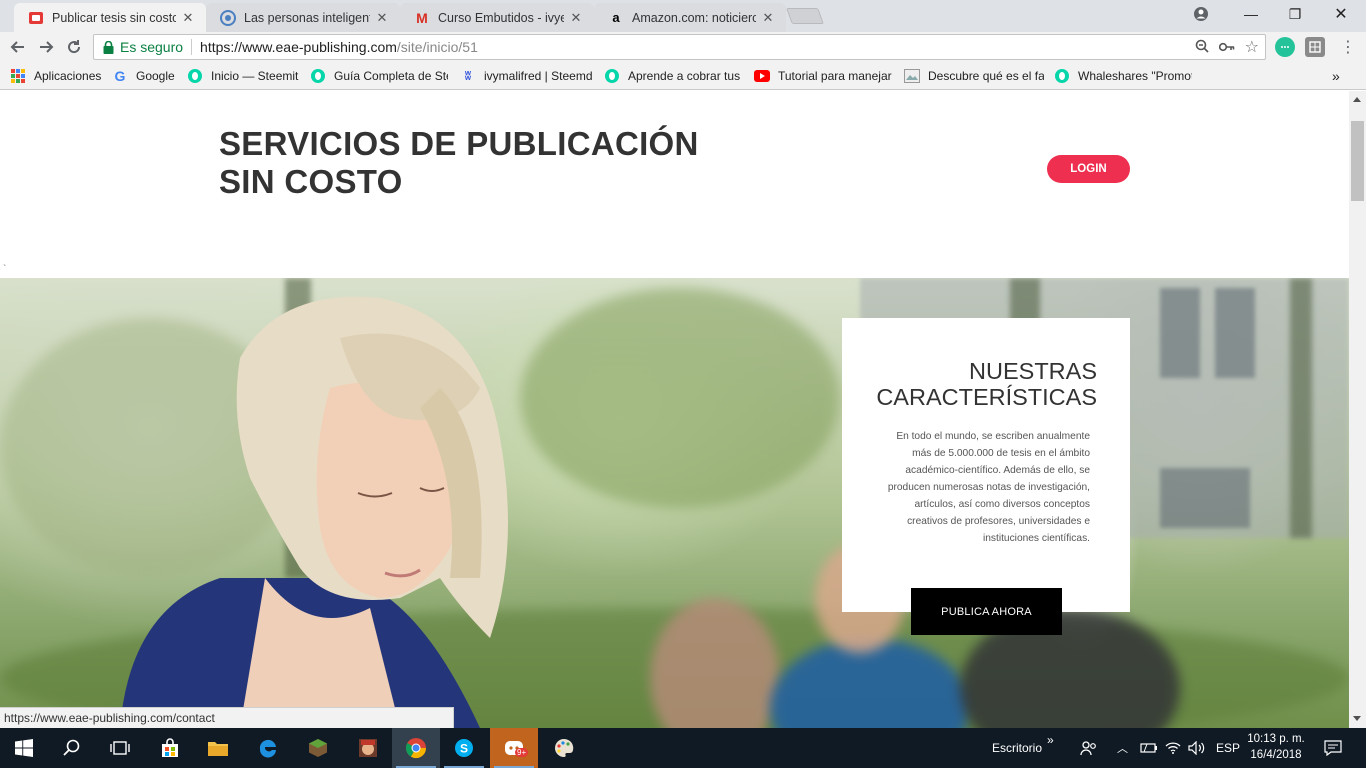 Image resolution: width=1366 pixels, height=768 pixels. What do you see at coordinates (68, 76) in the screenshot?
I see `bookmark-label: Aplicaciones` at bounding box center [68, 76].